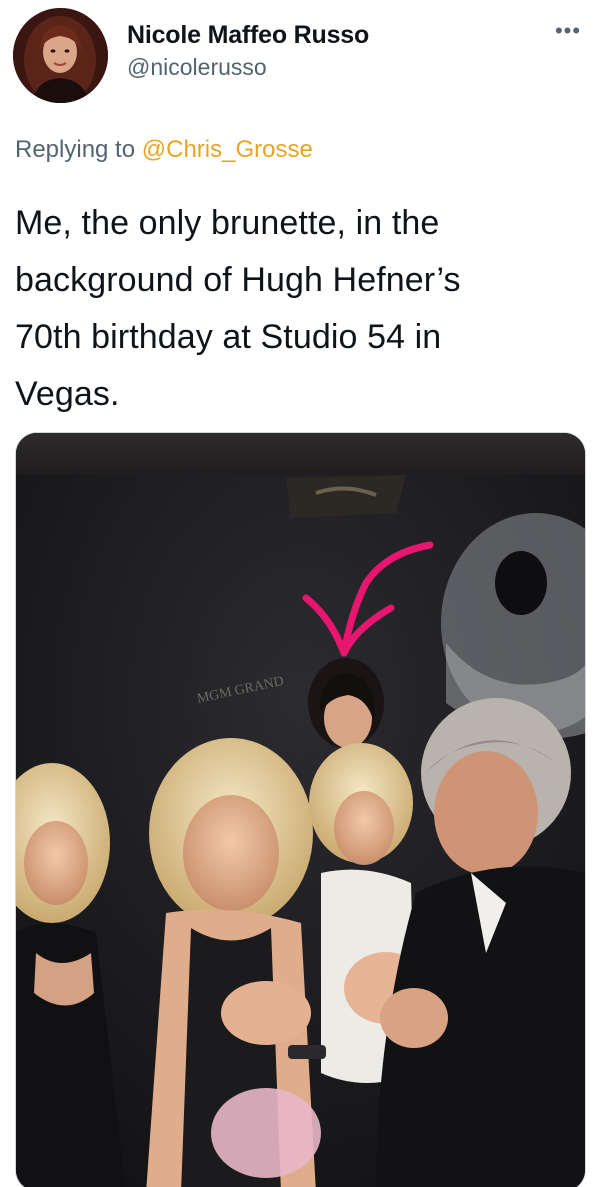  I want to click on avatar, so click(60, 55).